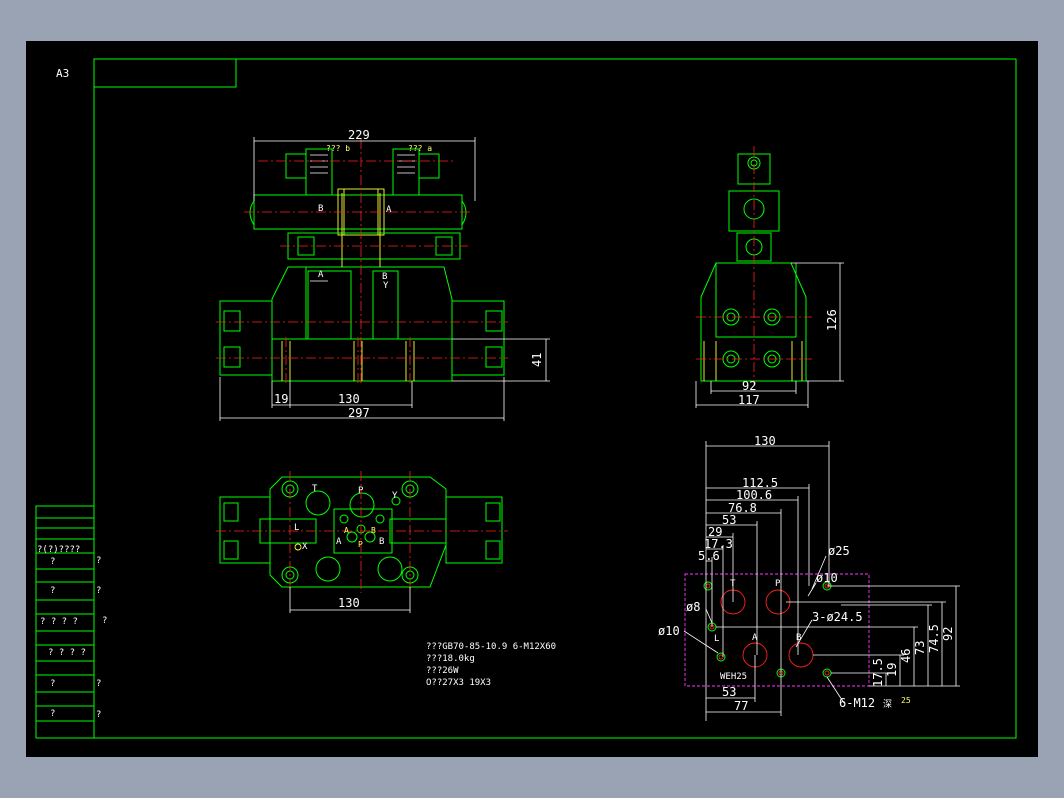  I want to click on title-row-2: ?, so click(52, 591).